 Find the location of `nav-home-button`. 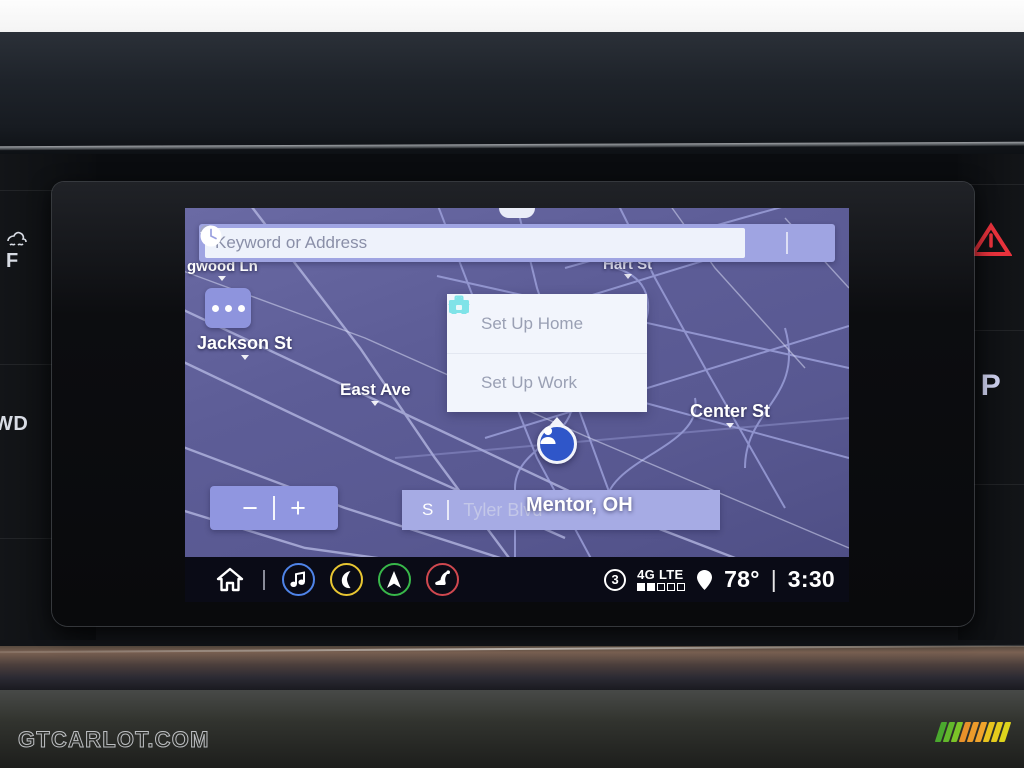

nav-home-button is located at coordinates (230, 580).